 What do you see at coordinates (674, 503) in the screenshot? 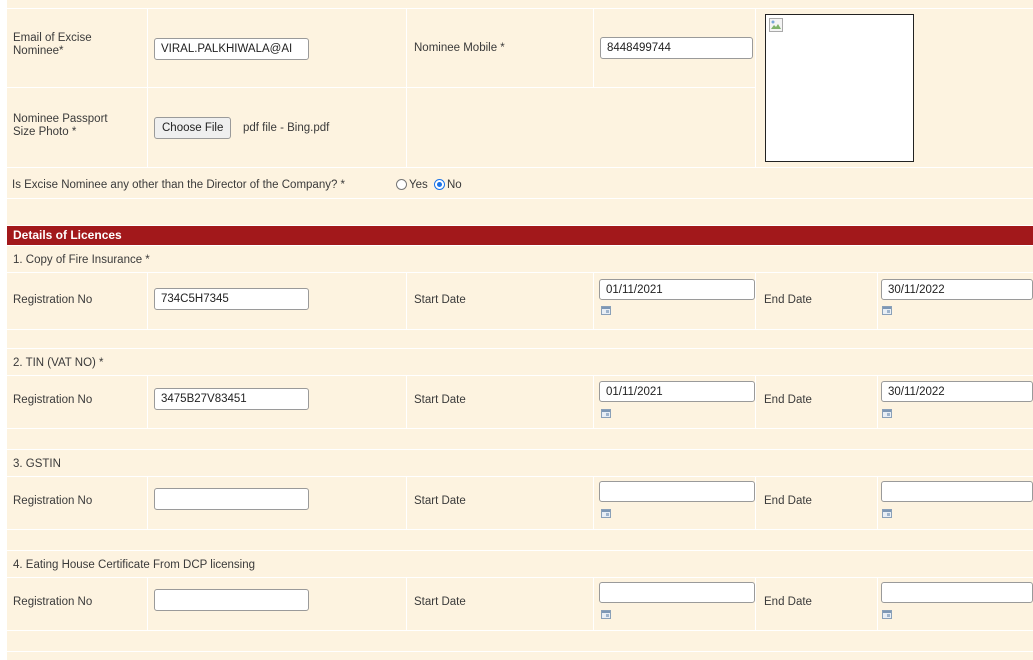
I see `licence-3-start-input-cell` at bounding box center [674, 503].